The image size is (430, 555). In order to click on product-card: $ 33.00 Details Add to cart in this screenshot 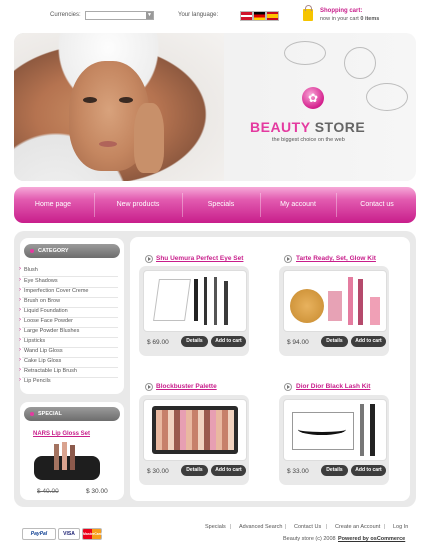, I will do `click(334, 440)`.